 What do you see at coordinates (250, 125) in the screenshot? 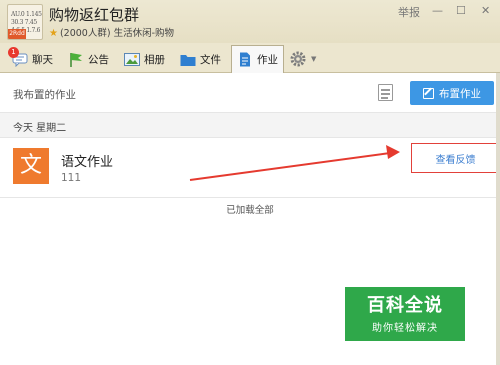
I see `date-section: 今天 星期二` at bounding box center [250, 125].